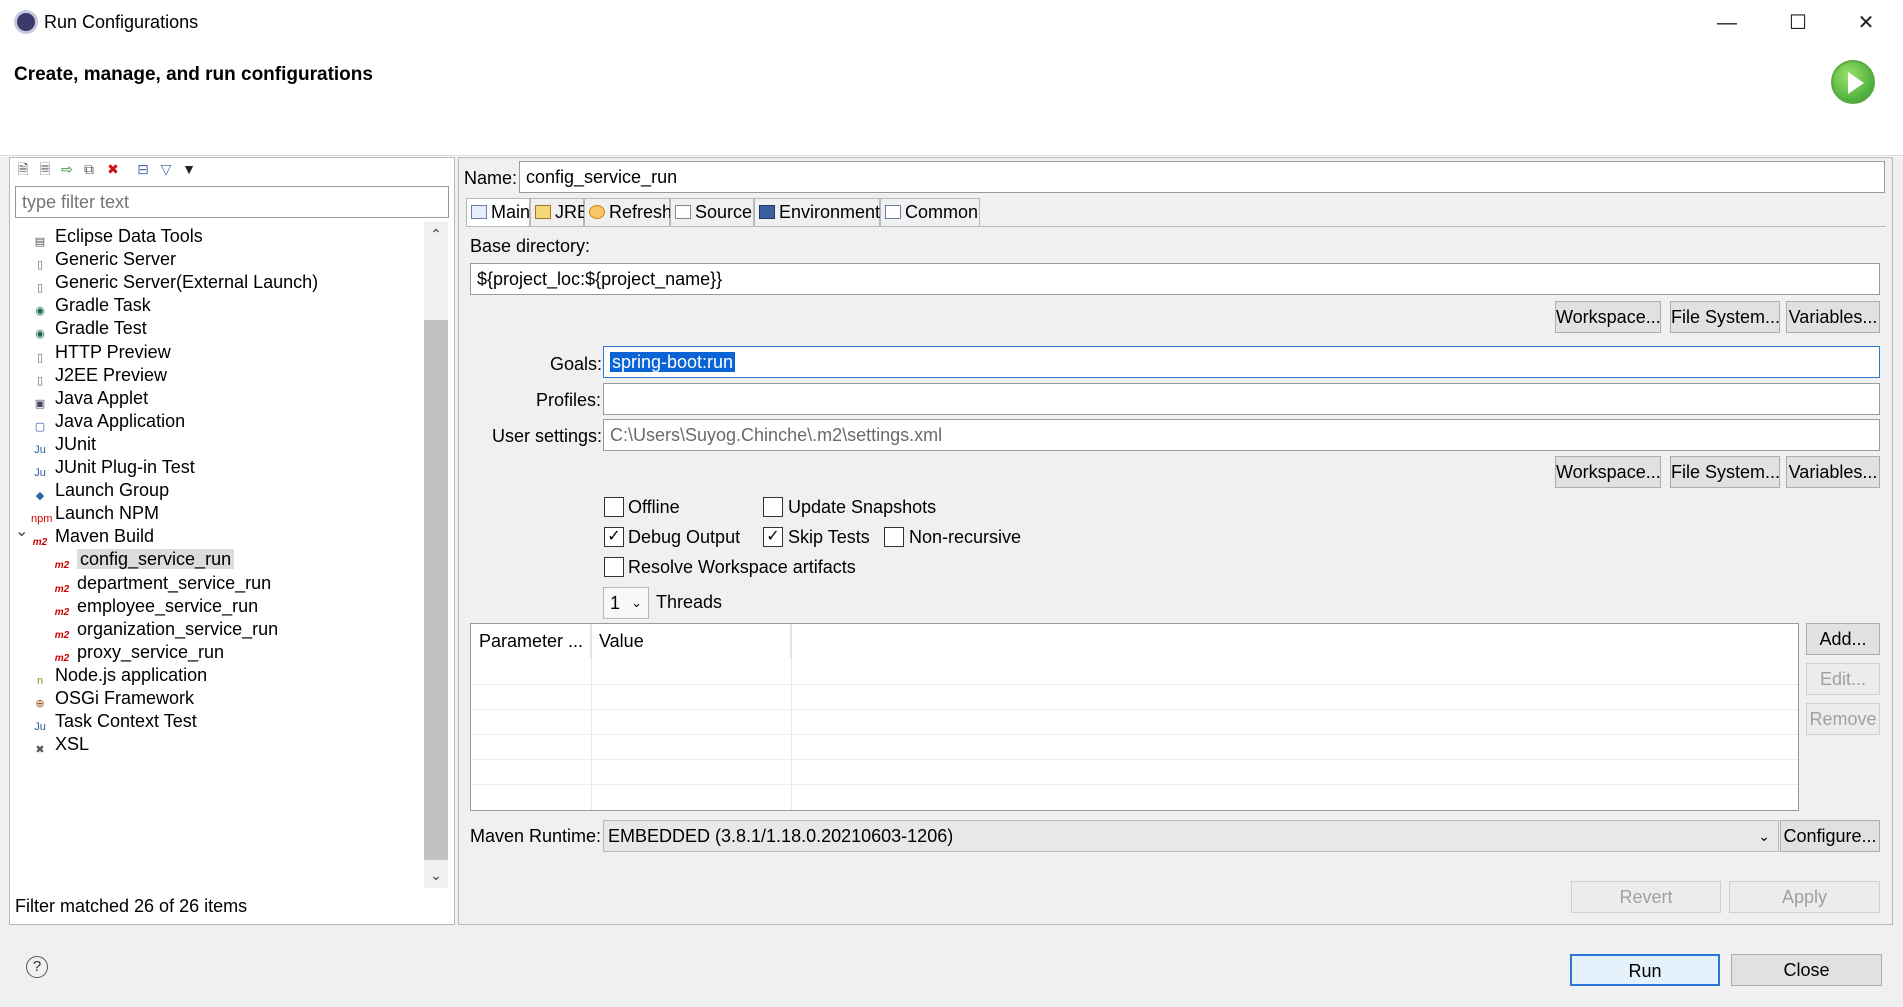  Describe the element at coordinates (105, 536) in the screenshot. I see `tree-item-label: Maven Build` at that location.